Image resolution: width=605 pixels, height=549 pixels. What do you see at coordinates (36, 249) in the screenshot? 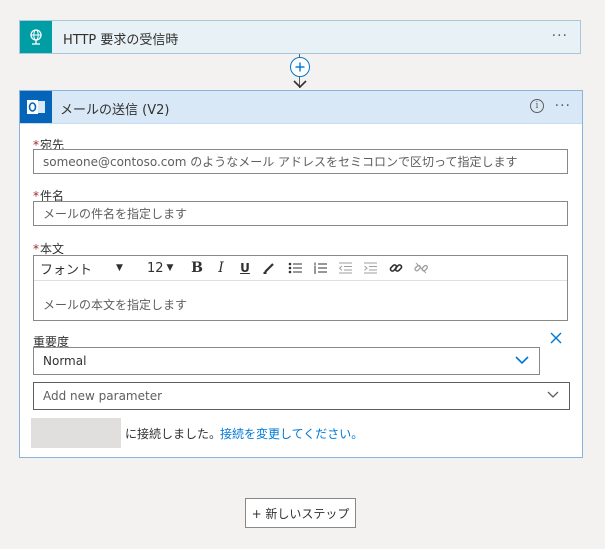
I see `required-marker: *` at bounding box center [36, 249].